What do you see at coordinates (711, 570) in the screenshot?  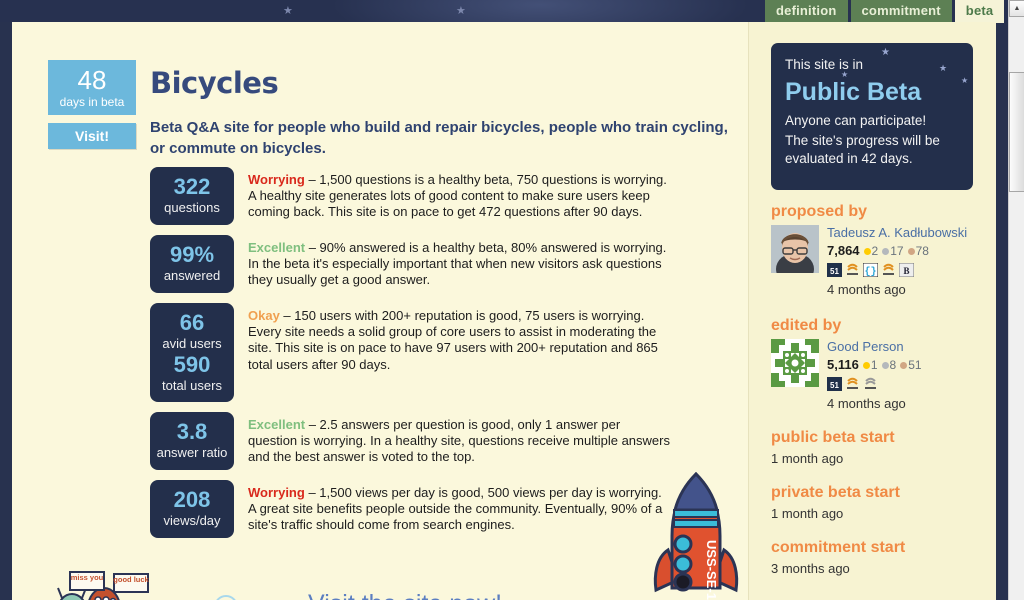 I see `rocket-label: USS-SE-1701` at bounding box center [711, 570].